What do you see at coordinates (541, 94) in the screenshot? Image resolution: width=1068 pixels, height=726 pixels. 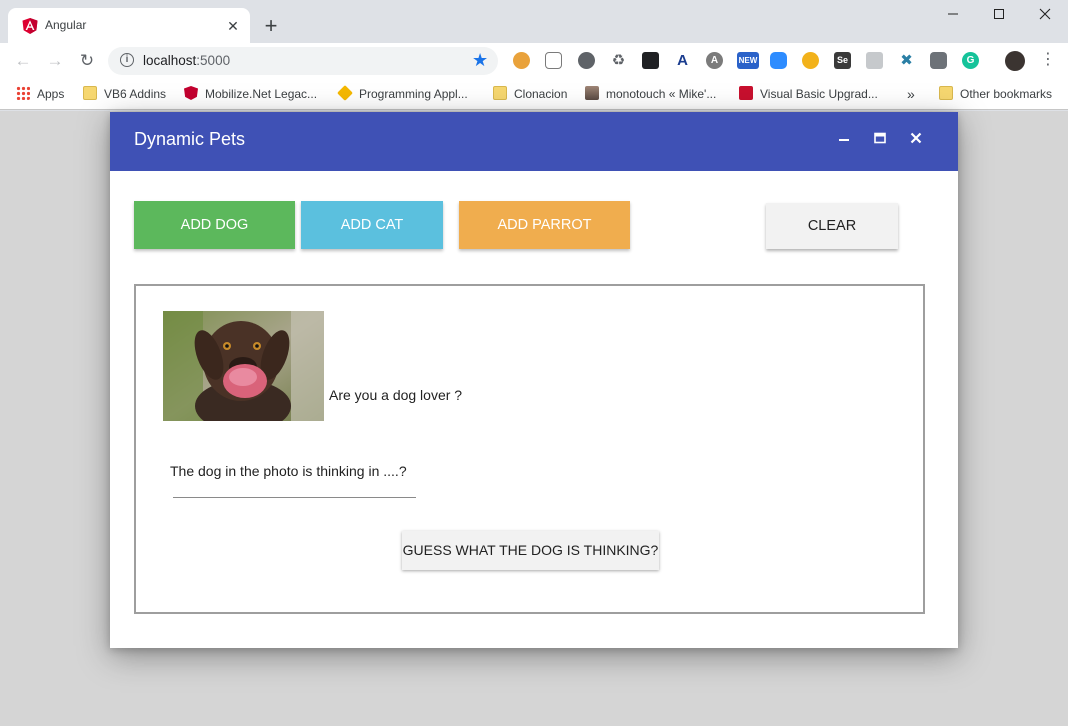 I see `bookmark-label: Clonacion` at bounding box center [541, 94].